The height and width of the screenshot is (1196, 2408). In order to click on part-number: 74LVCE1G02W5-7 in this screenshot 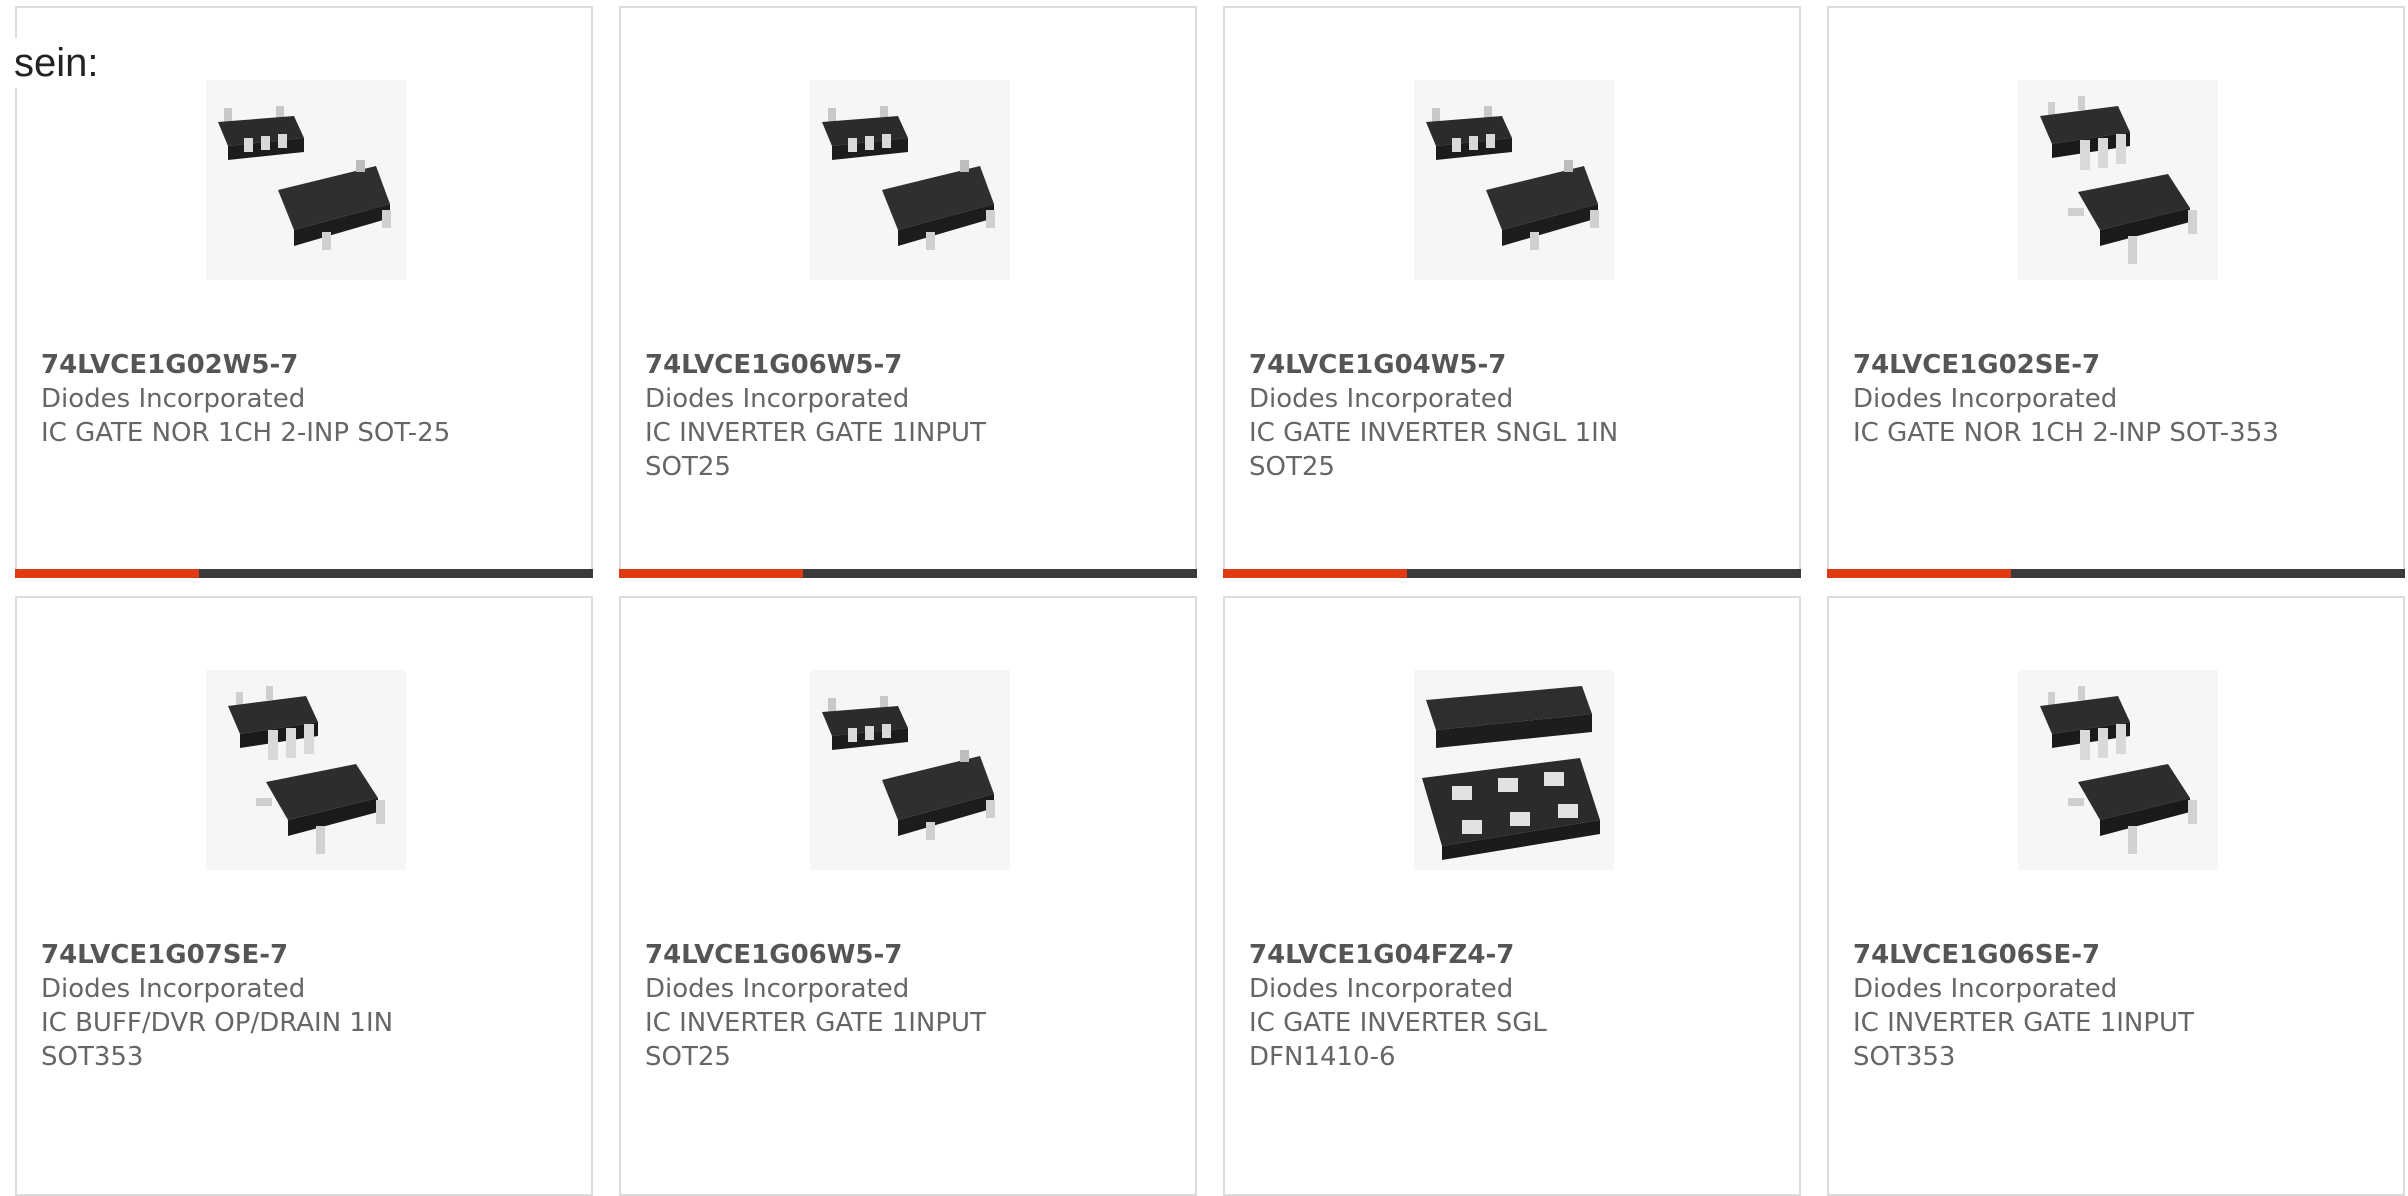, I will do `click(306, 365)`.